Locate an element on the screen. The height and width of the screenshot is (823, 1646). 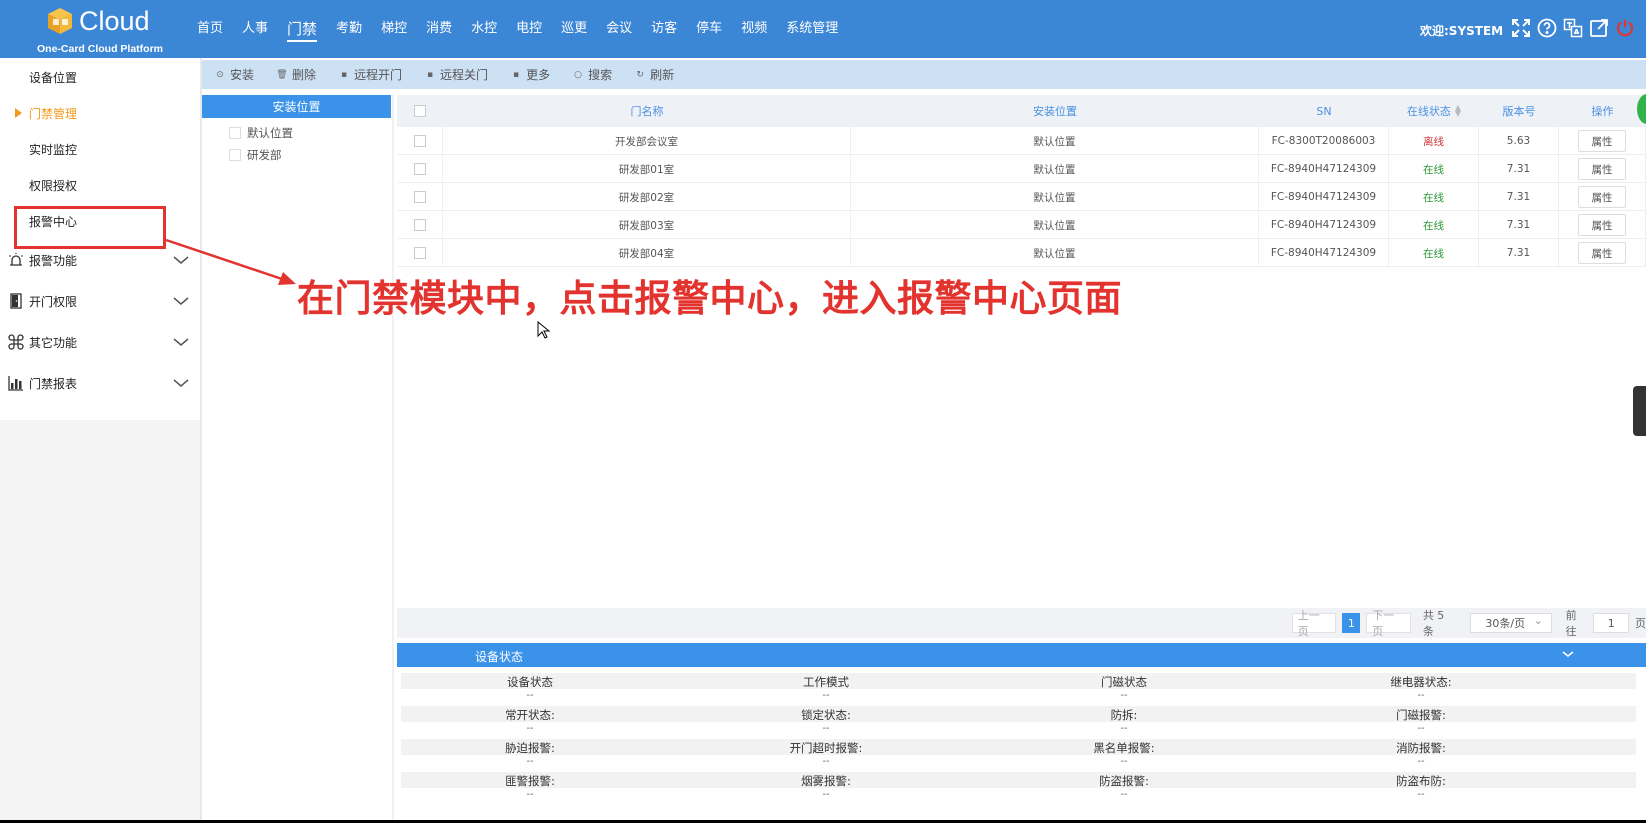
help-icon is located at coordinates (1547, 28).